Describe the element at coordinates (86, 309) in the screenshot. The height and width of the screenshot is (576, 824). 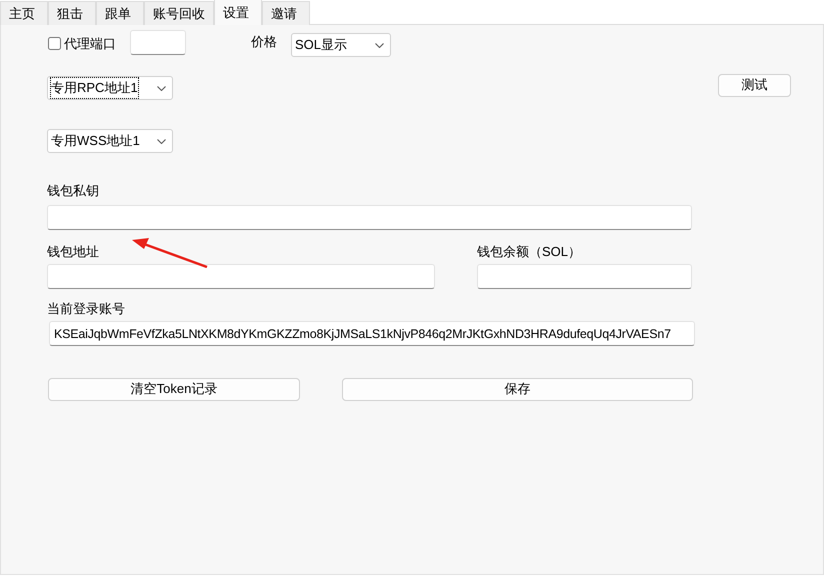
I see `field-label: 当前登录账号` at that location.